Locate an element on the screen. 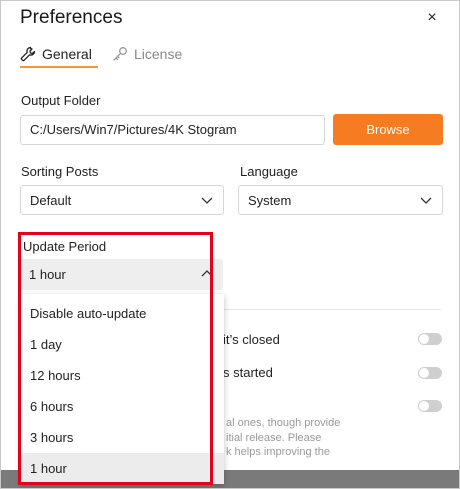  language-select: System is located at coordinates (340, 200).